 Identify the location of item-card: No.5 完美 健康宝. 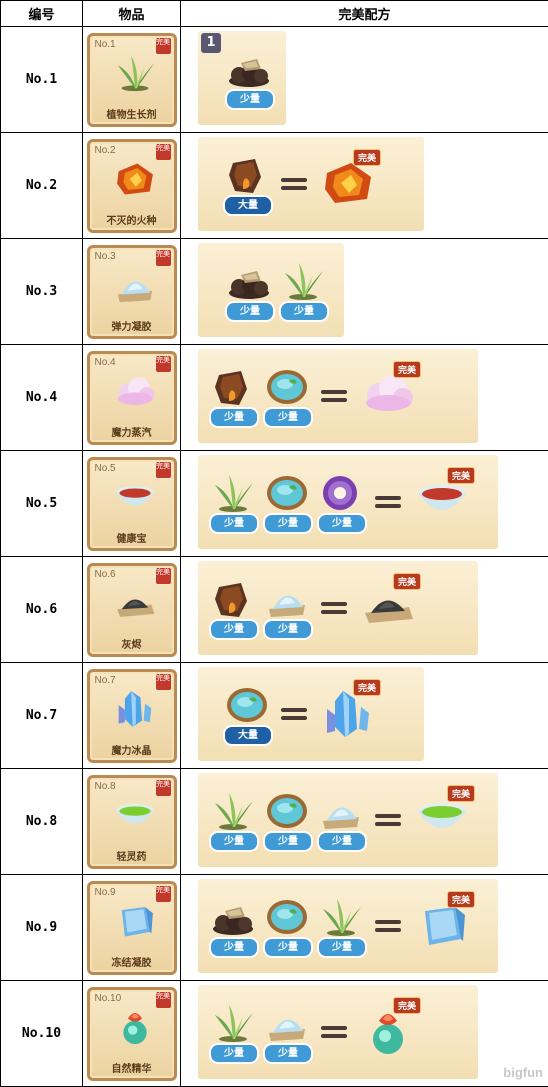
(131, 503).